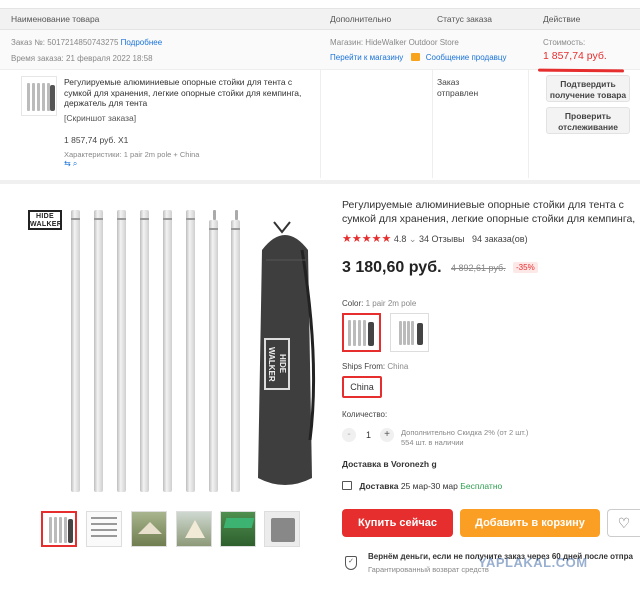  What do you see at coordinates (623, 523) in the screenshot?
I see `wishlist-heart-icon: ♡` at bounding box center [623, 523].